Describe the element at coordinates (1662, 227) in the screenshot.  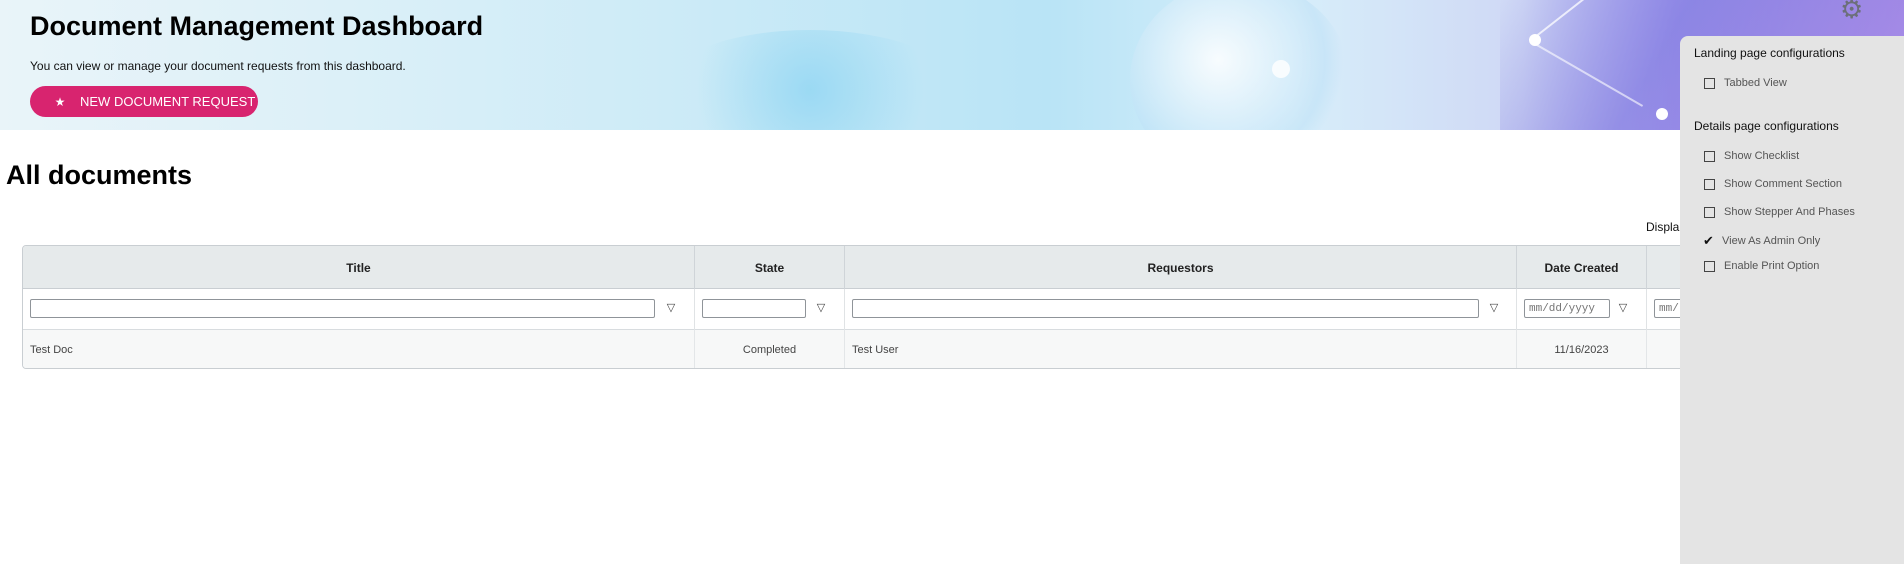
I see `display-options-label: Displa` at that location.